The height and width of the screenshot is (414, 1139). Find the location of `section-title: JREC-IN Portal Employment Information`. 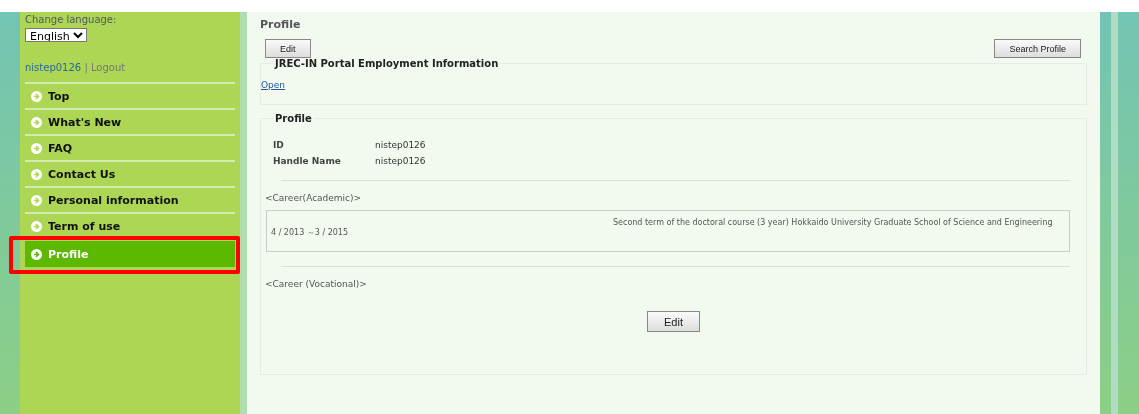

section-title: JREC-IN Portal Employment Information is located at coordinates (386, 63).